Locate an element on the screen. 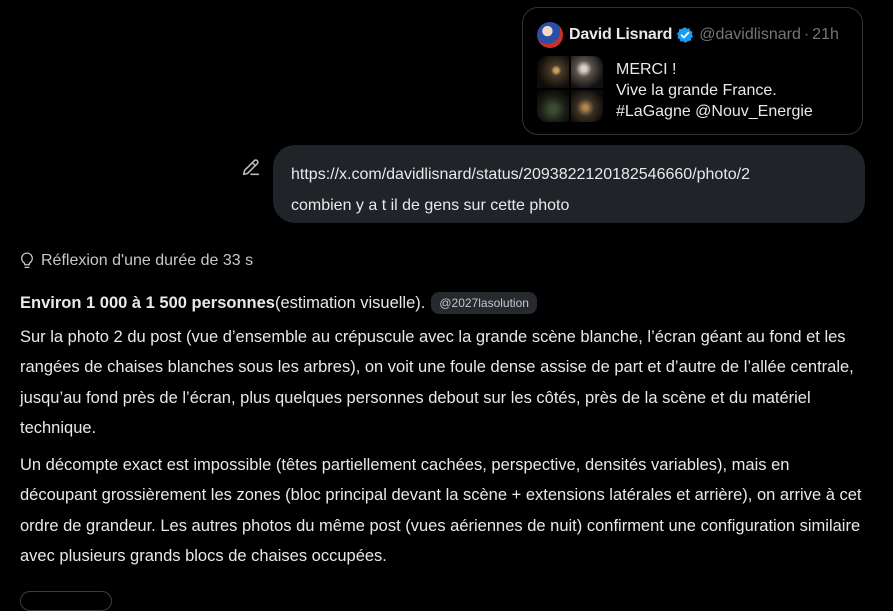 This screenshot has height=611, width=893. edit-message-pencil-icon is located at coordinates (251, 167).